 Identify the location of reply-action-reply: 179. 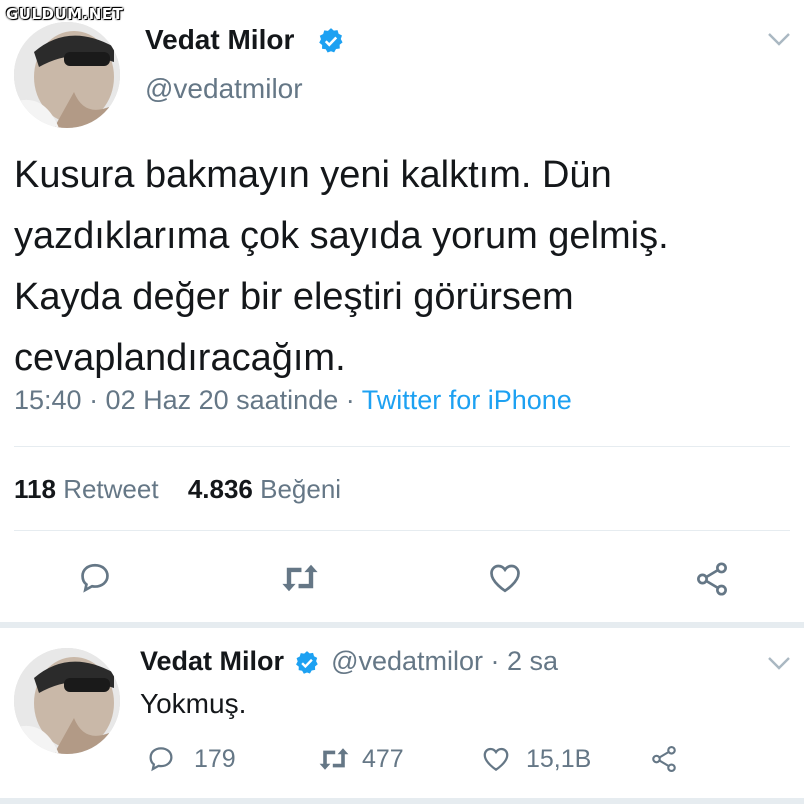
(191, 759).